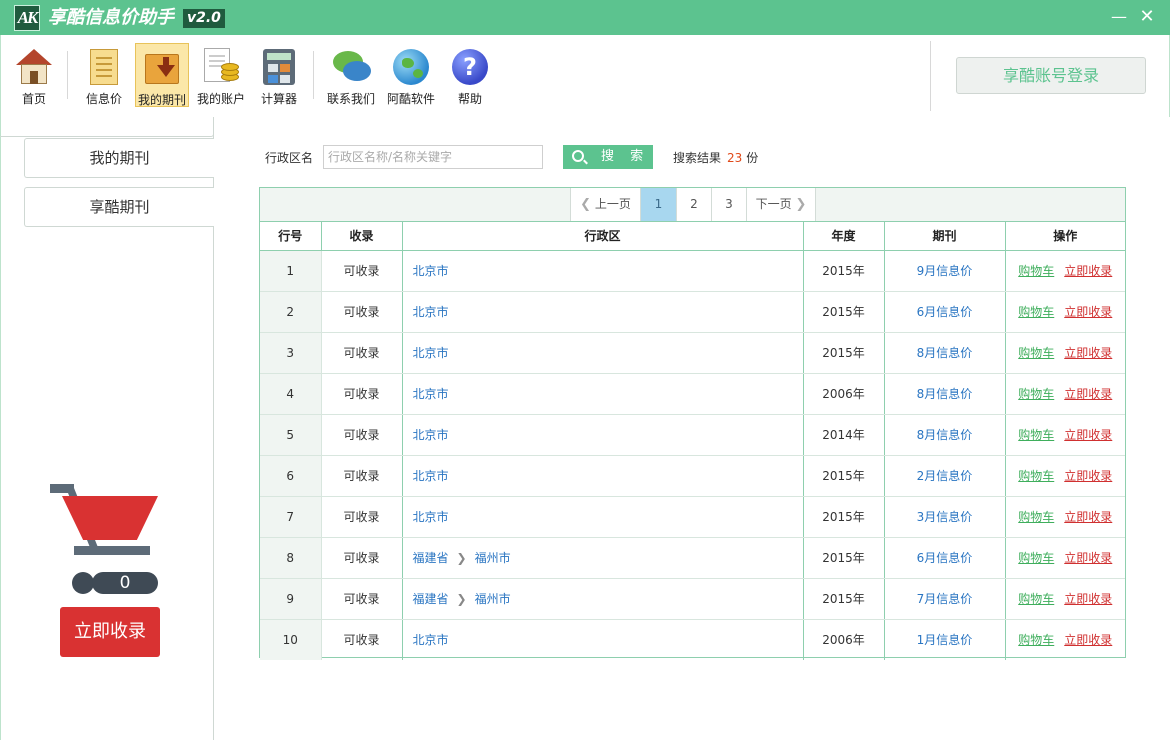 The image size is (1170, 740). Describe the element at coordinates (945, 517) in the screenshot. I see `issue-link: 3月信息价` at that location.